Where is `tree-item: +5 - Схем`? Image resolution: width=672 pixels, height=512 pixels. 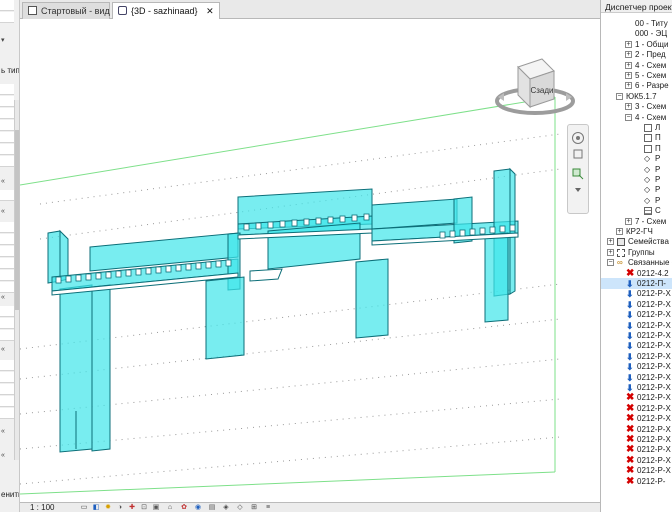
tree-item: +5 - Схем is located at coordinates (636, 75).